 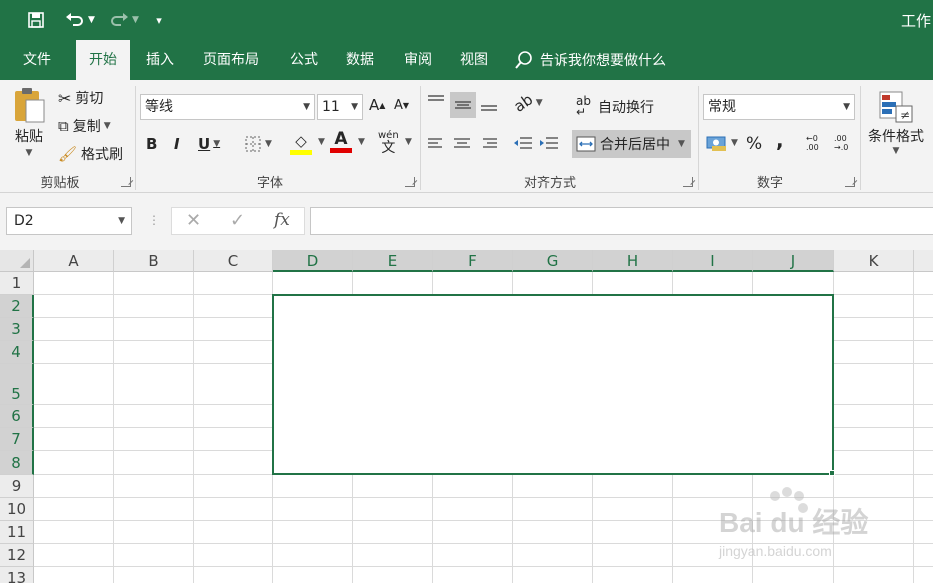 I want to click on decrease-indent-button, so click(x=523, y=144).